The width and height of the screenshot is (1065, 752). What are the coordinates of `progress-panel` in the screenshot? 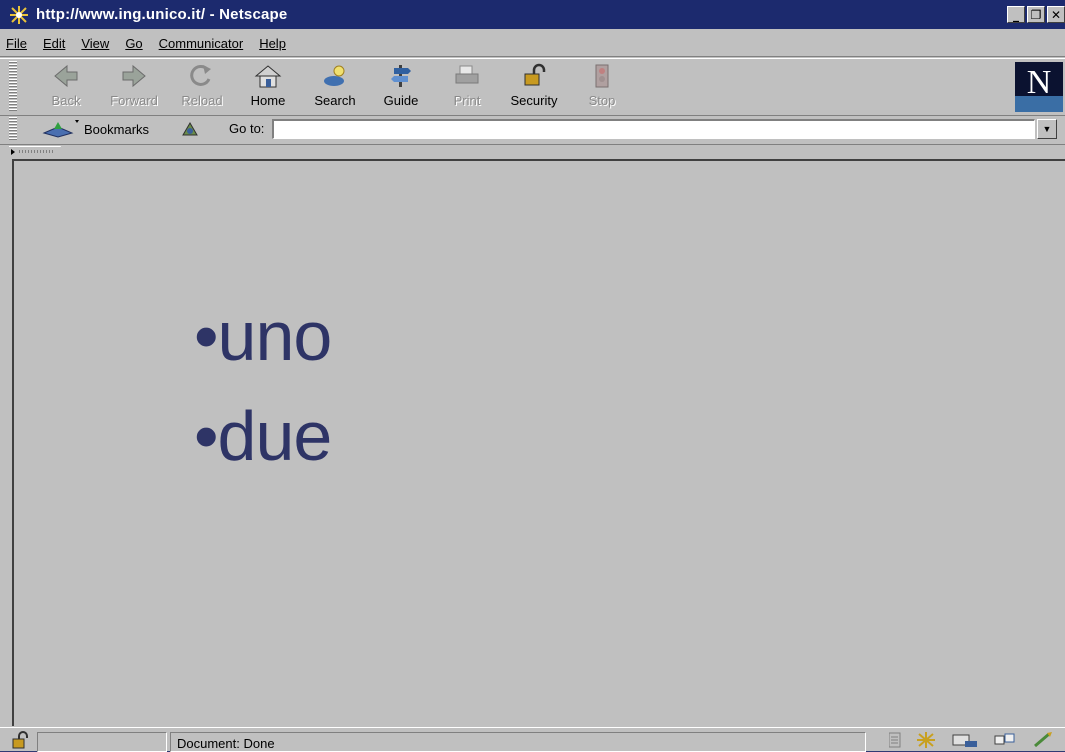 It's located at (102, 742).